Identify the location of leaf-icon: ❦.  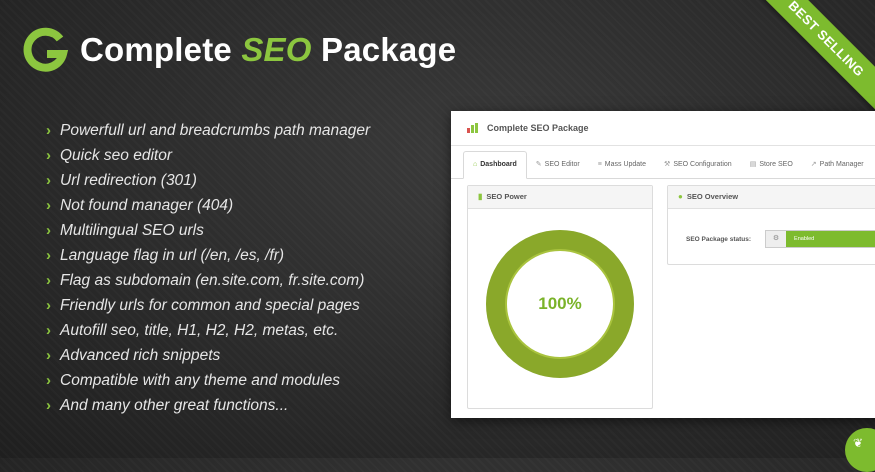
(858, 443).